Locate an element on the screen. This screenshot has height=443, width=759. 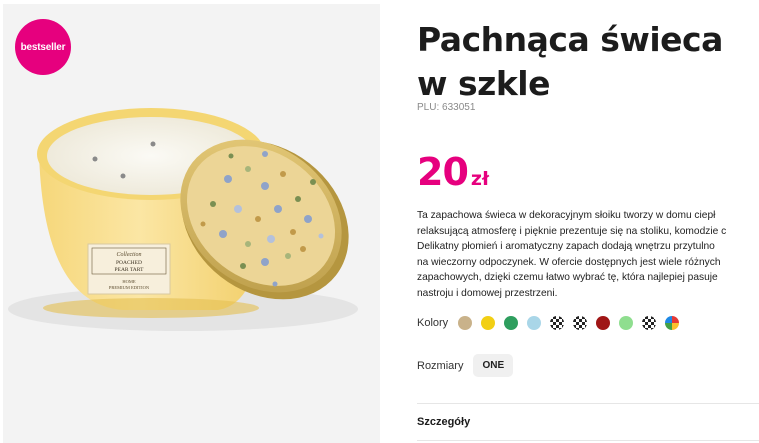
jar-label-name-1: POACHED is located at coordinates (129, 263).